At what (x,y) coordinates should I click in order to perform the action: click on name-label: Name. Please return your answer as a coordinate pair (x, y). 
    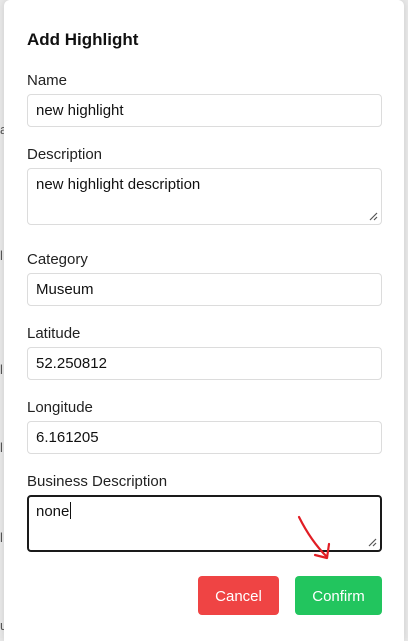
    Looking at the image, I should click on (47, 80).